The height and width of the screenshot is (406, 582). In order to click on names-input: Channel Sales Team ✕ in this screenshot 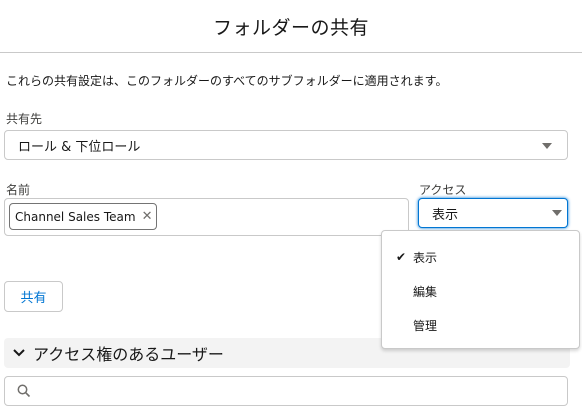, I will do `click(206, 217)`.